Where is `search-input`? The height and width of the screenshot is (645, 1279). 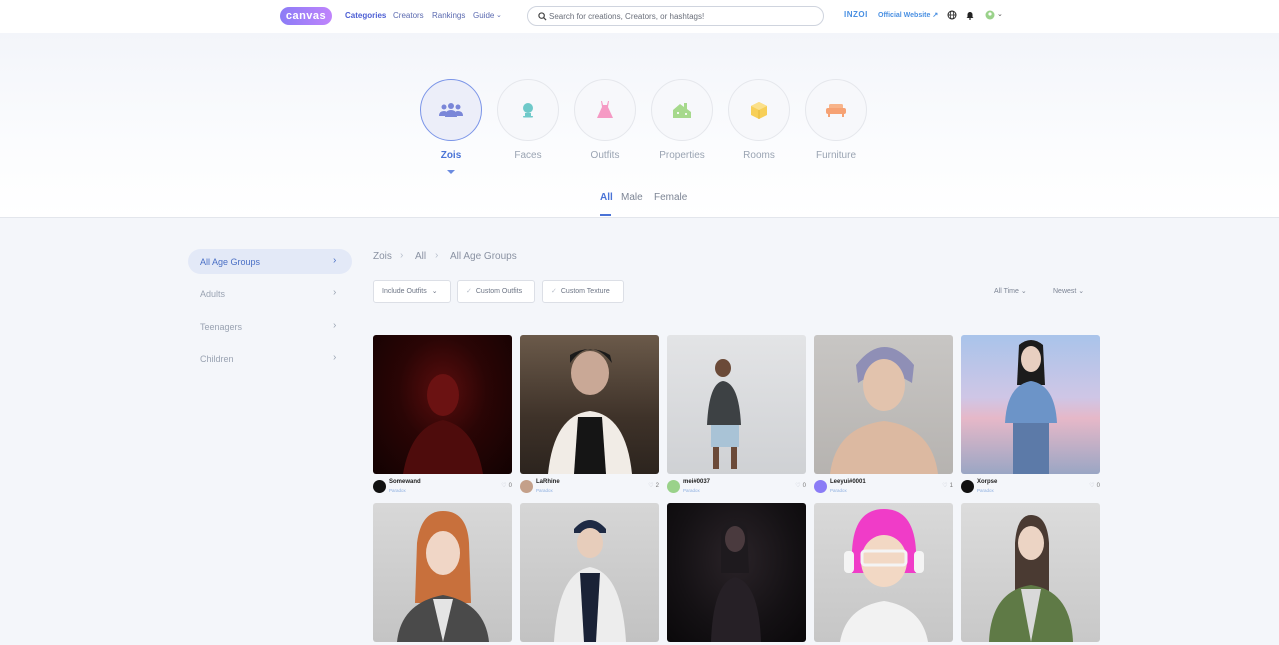 search-input is located at coordinates (679, 16).